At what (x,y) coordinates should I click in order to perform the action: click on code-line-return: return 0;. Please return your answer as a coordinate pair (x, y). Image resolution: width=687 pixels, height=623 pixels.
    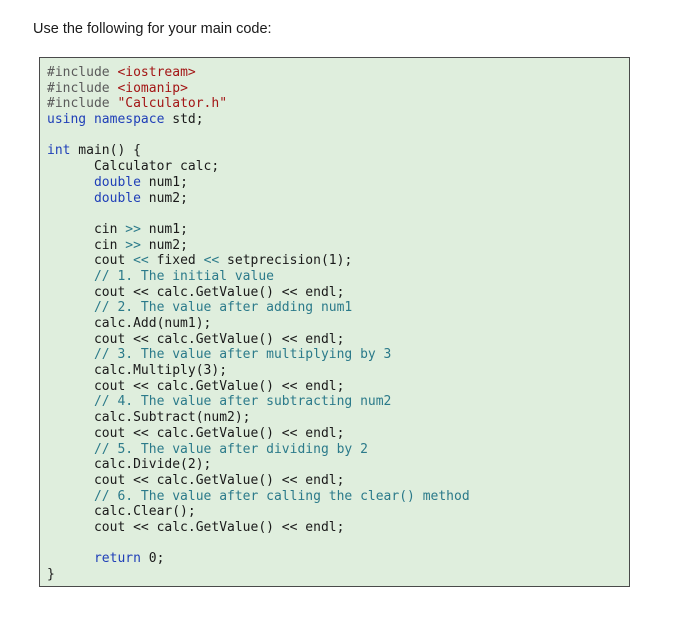
    Looking at the image, I should click on (258, 559).